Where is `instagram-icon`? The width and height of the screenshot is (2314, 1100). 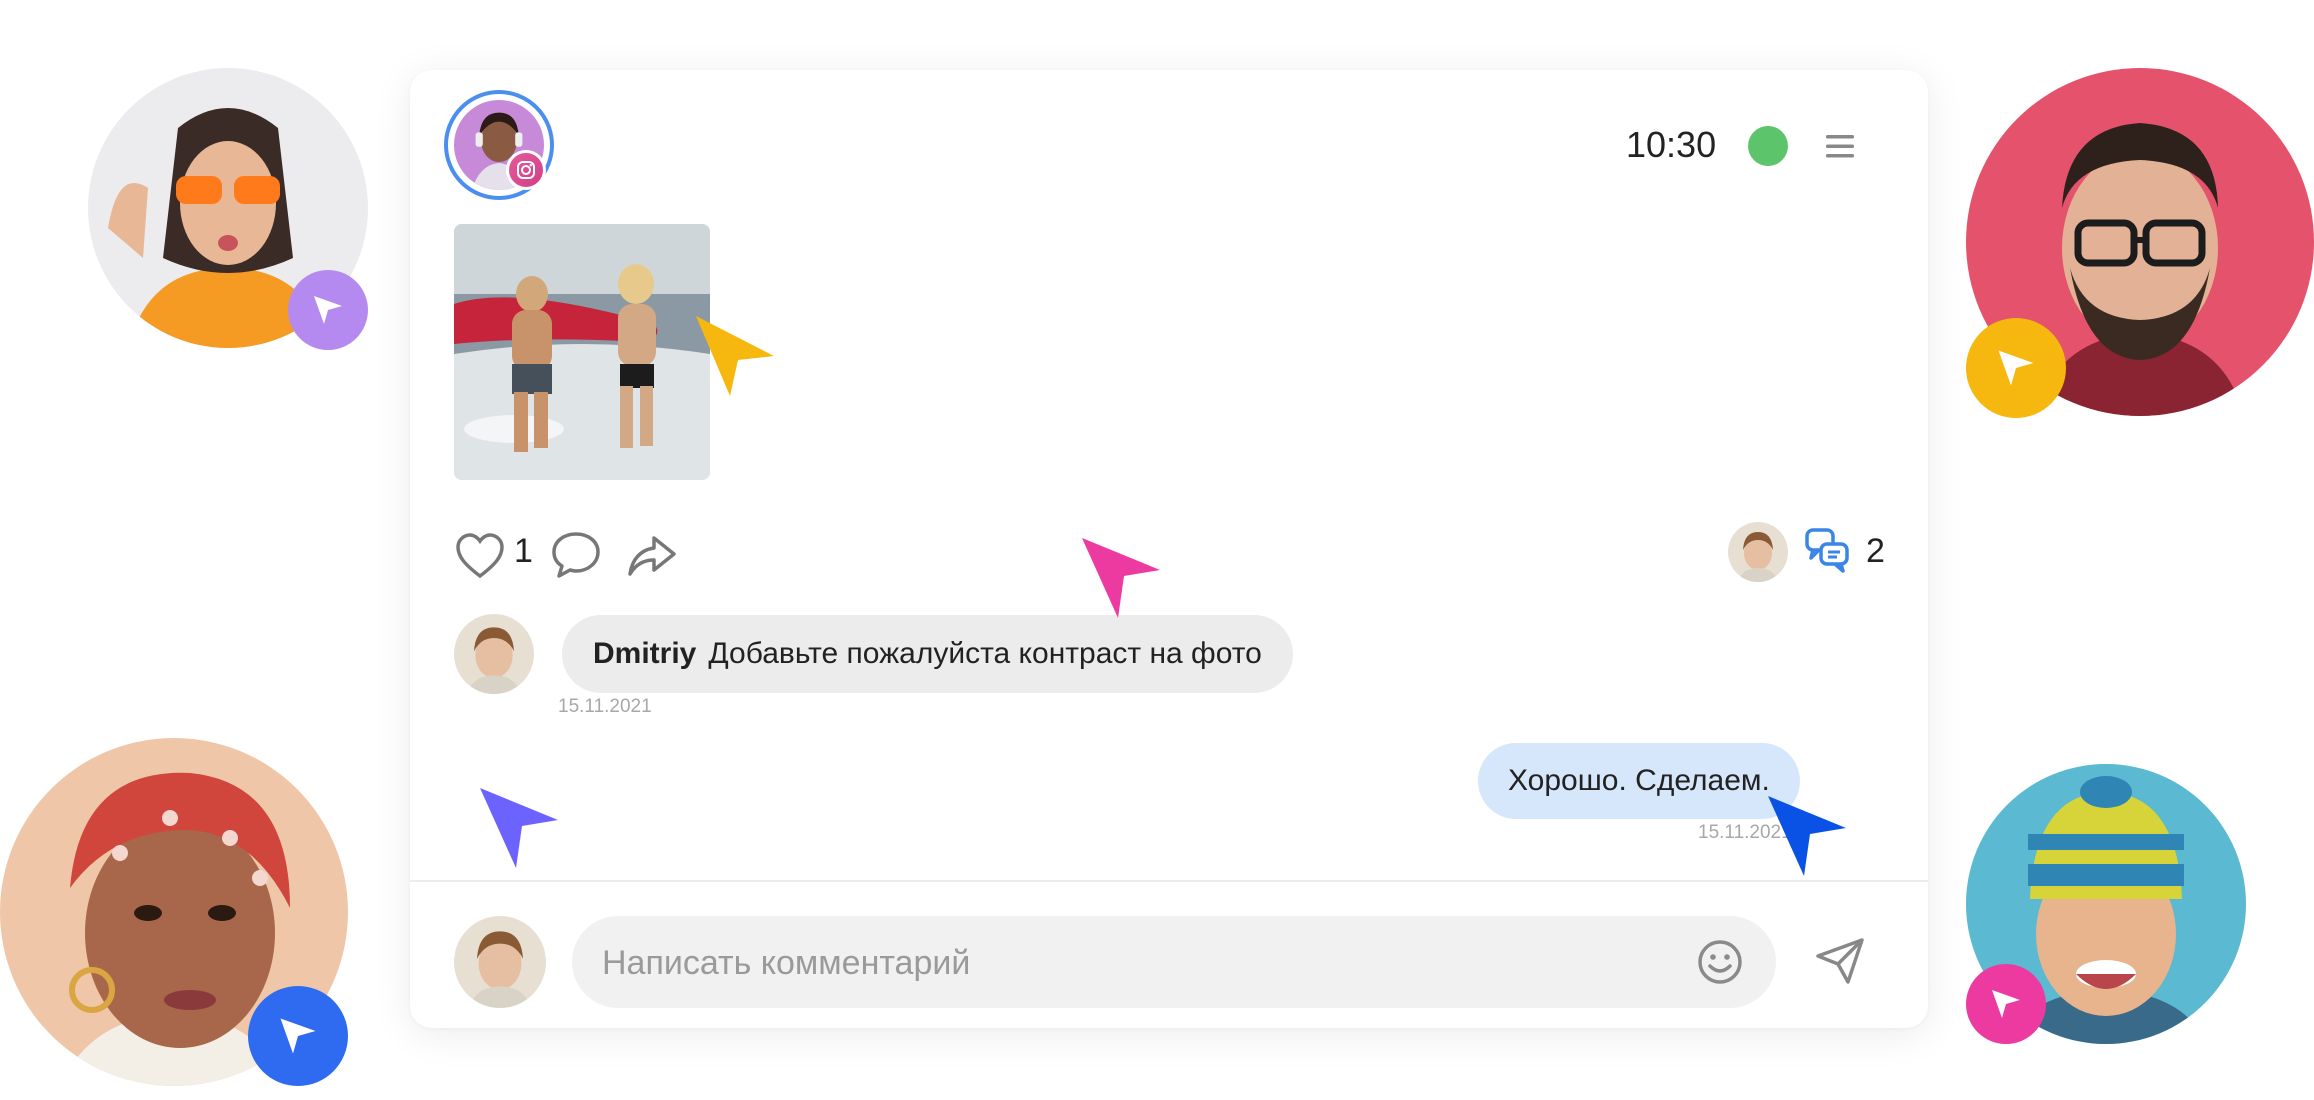 instagram-icon is located at coordinates (526, 170).